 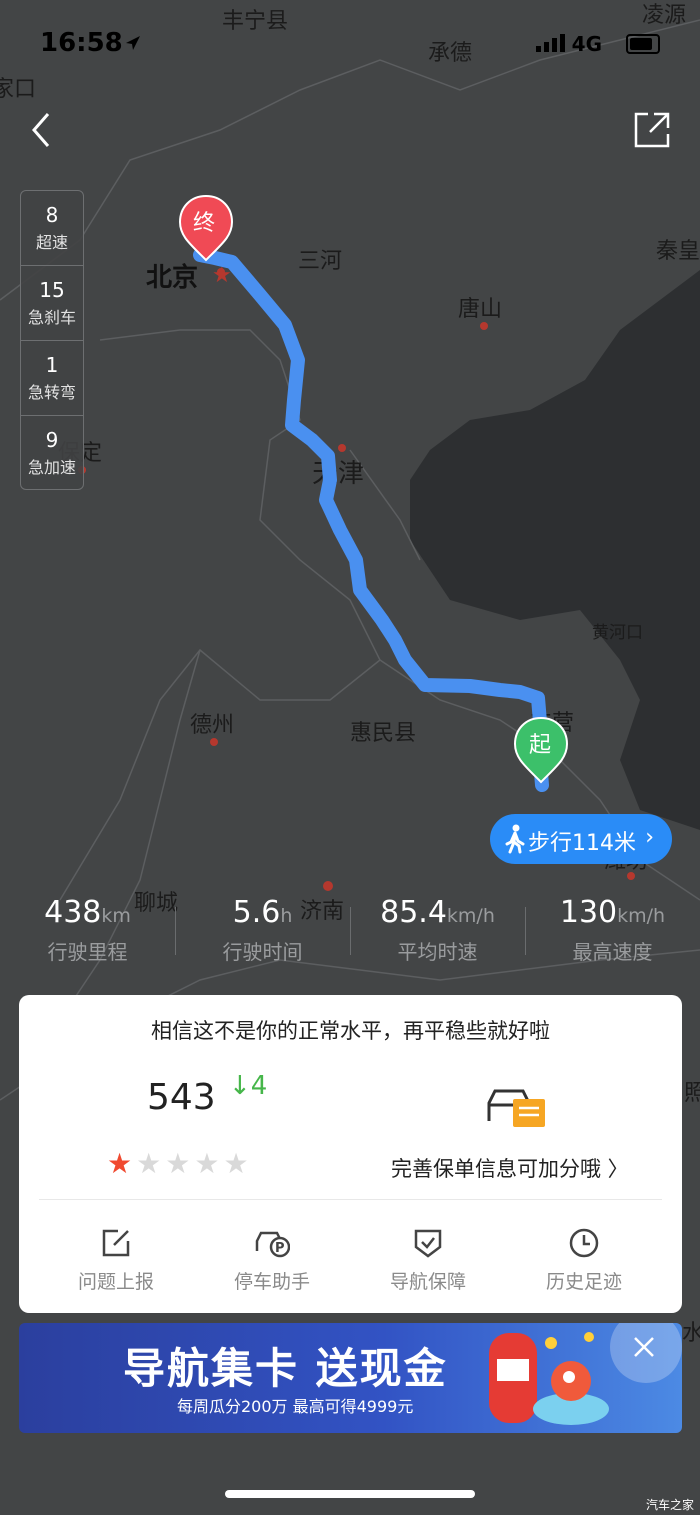 What do you see at coordinates (51, 392) in the screenshot?
I see `event-label: 急转弯` at bounding box center [51, 392].